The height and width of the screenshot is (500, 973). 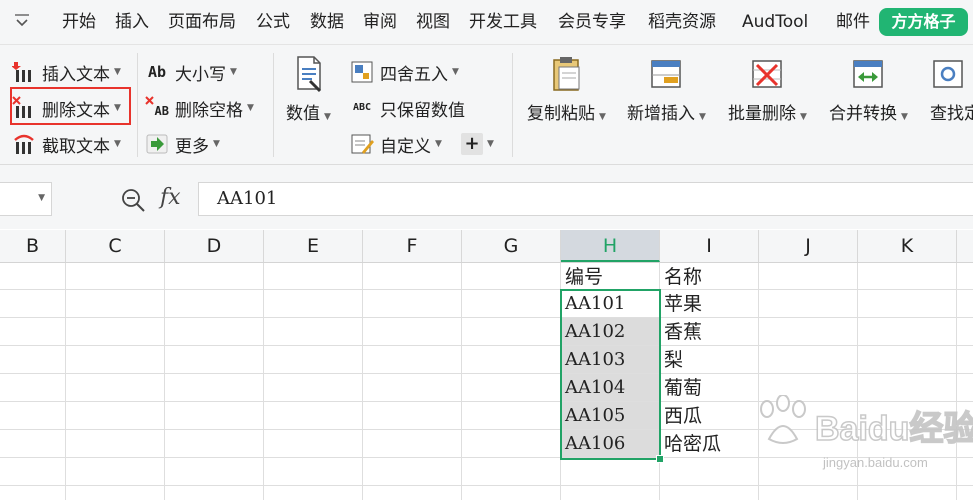 I want to click on more-button: 更多 ▼, so click(x=182, y=144).